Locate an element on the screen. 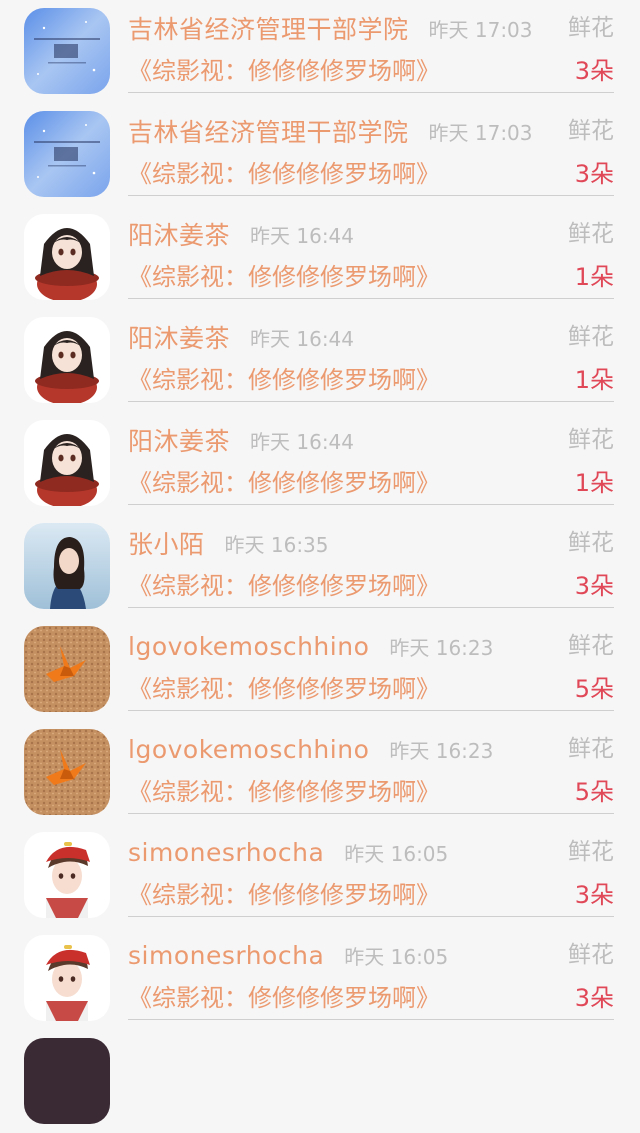 This screenshot has height=1133, width=640. timestamp: 昨天 16:35 is located at coordinates (276, 544).